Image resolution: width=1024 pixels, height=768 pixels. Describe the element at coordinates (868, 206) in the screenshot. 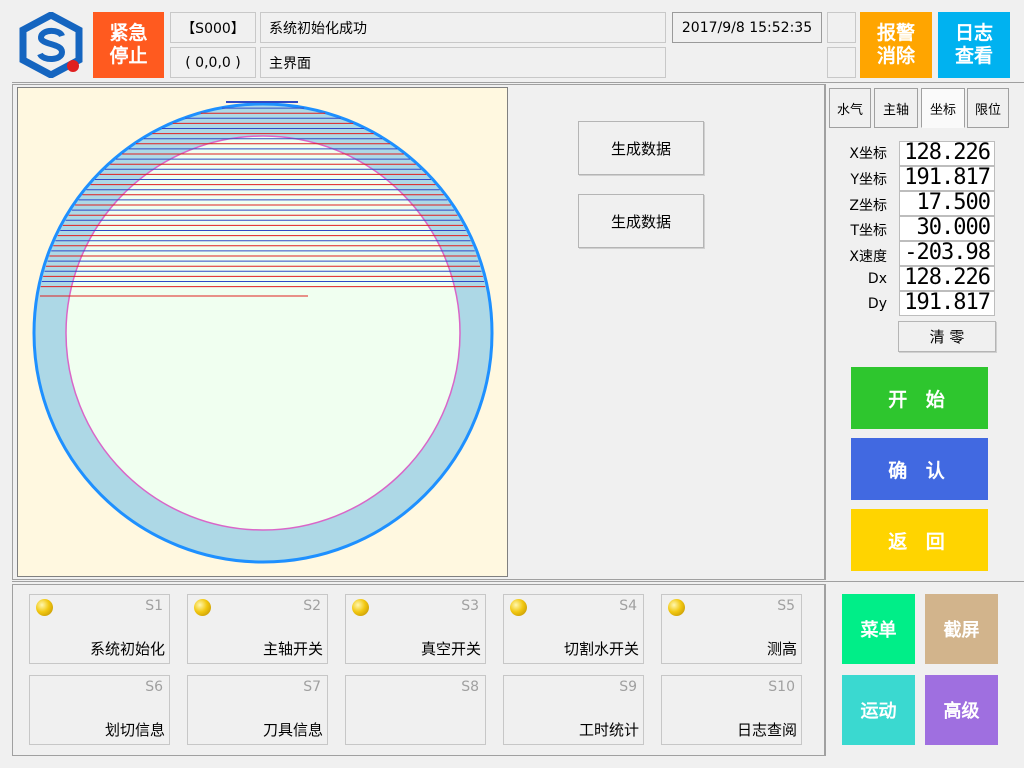

I see `coord-label-z: Z坐标` at that location.